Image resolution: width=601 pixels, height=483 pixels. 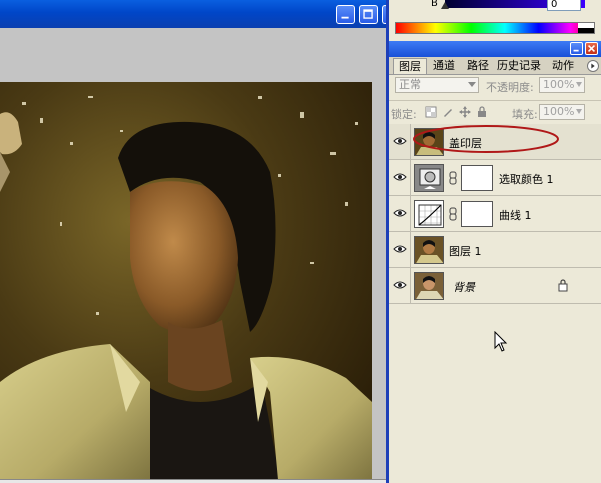 I want to click on close-icon, so click(x=591, y=48).